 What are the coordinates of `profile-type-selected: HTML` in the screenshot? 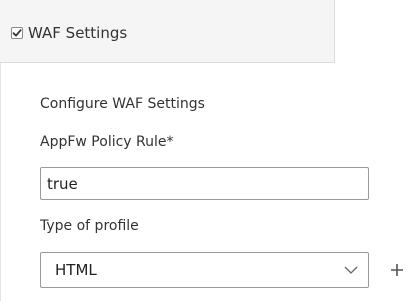 It's located at (76, 270).